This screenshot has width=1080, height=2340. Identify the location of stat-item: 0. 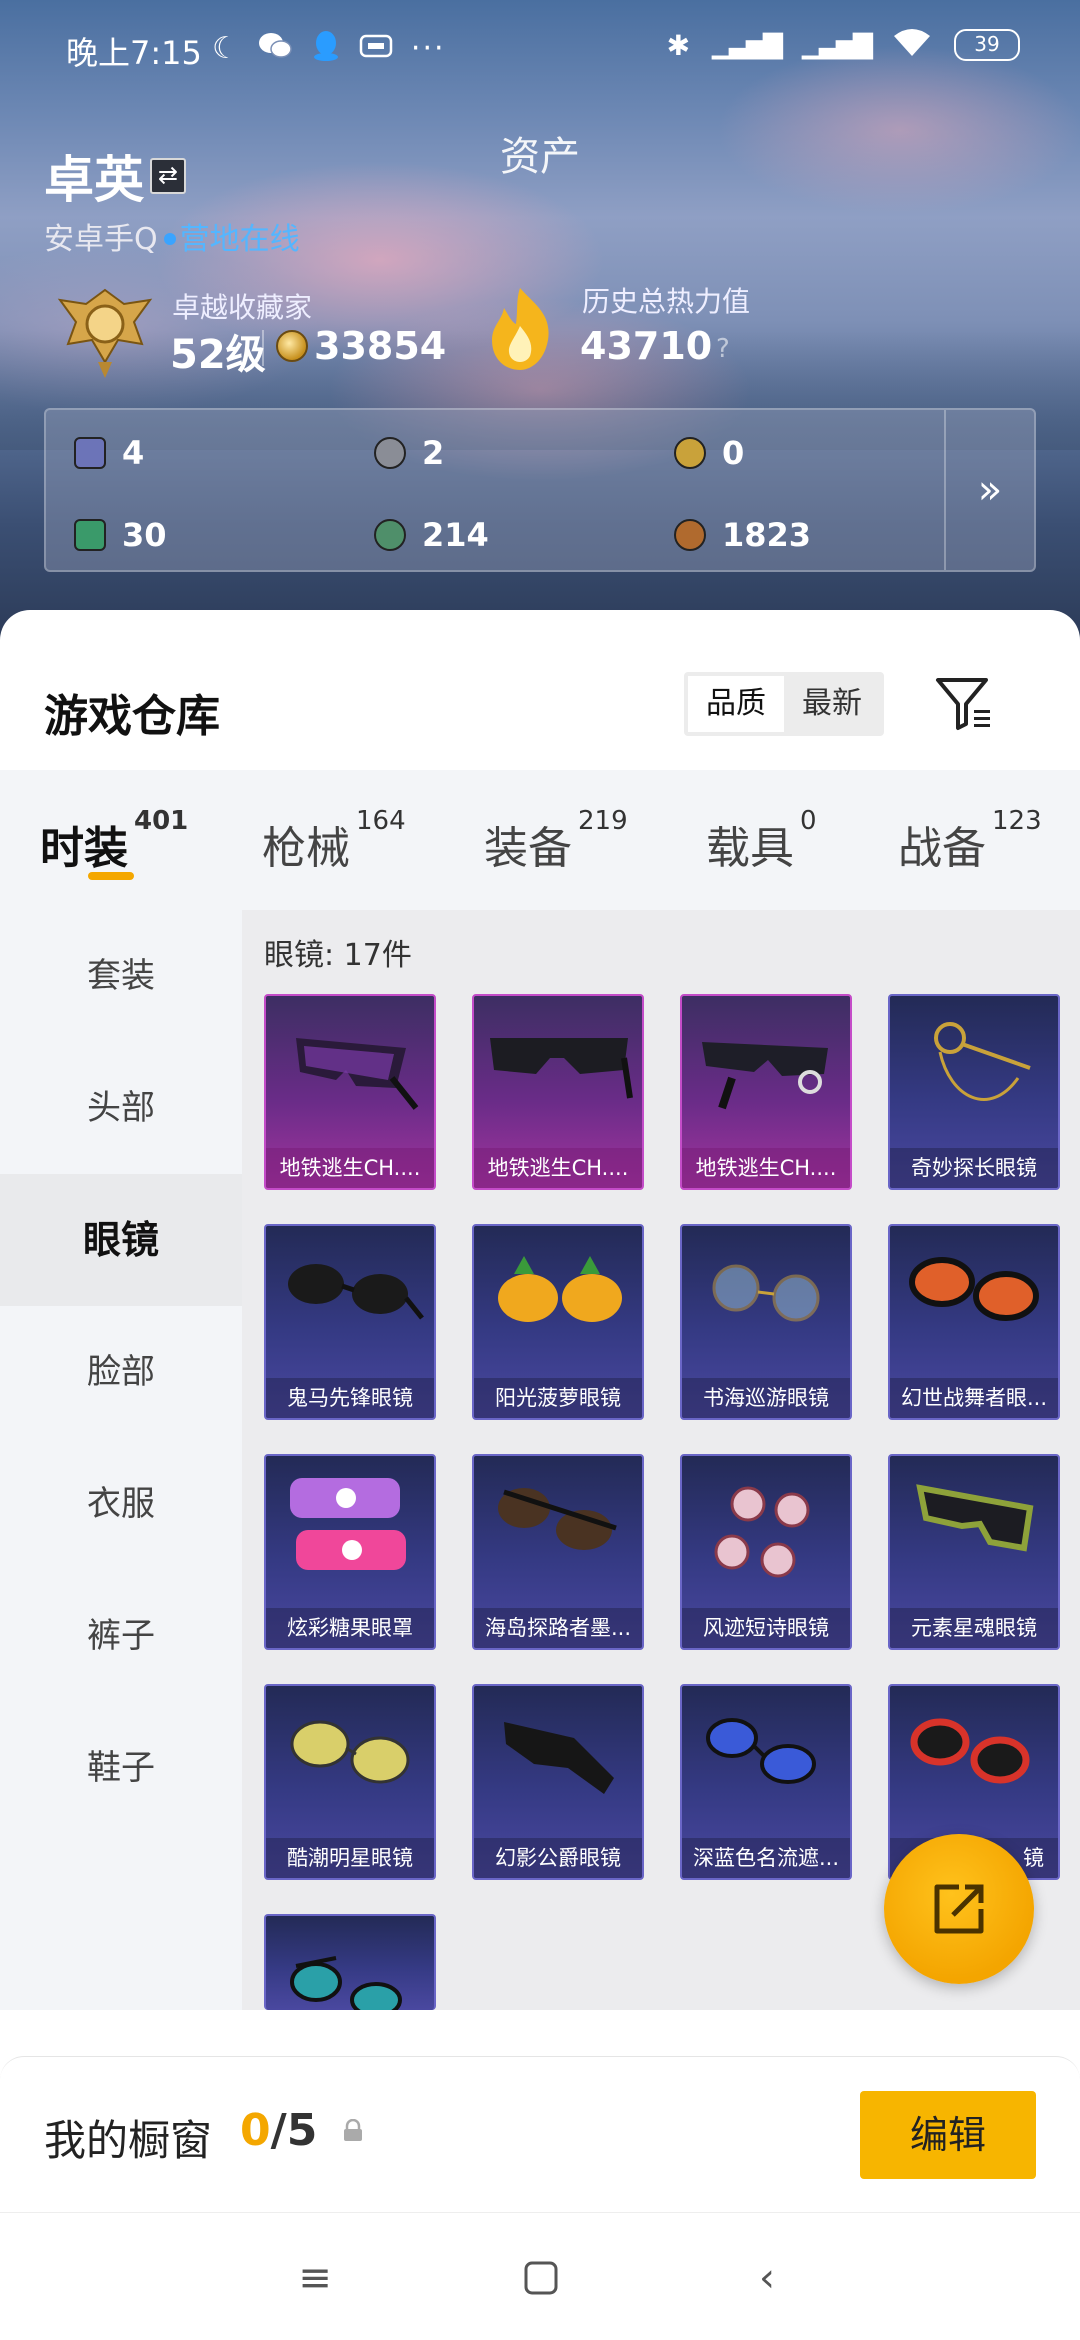
(709, 453).